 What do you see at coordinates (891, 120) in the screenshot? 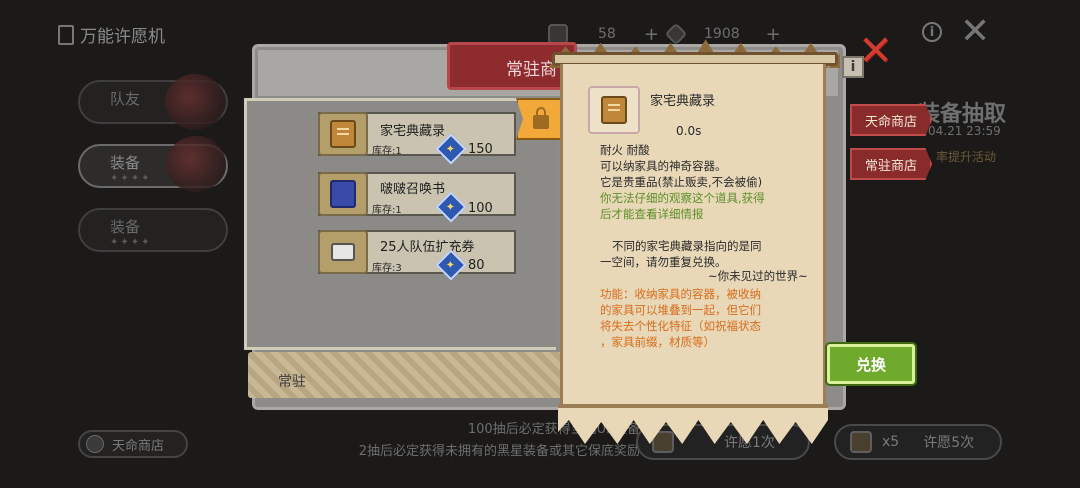
I see `destiny-shop-tab: 天命商店` at bounding box center [891, 120].